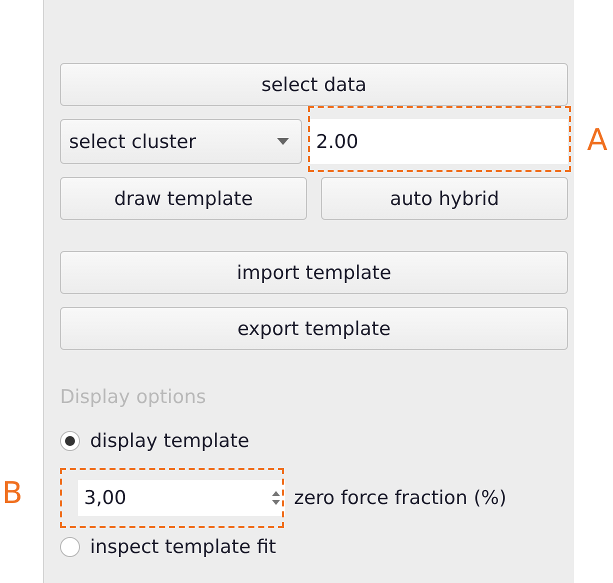 This screenshot has height=583, width=613. I want to click on spin-box: 3,00, so click(182, 498).